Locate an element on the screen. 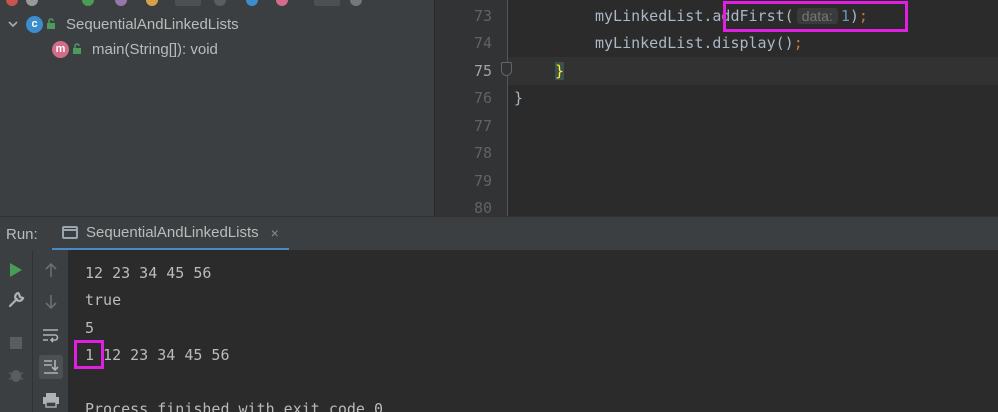 Image resolution: width=998 pixels, height=412 pixels. rerun-button is located at coordinates (16, 270).